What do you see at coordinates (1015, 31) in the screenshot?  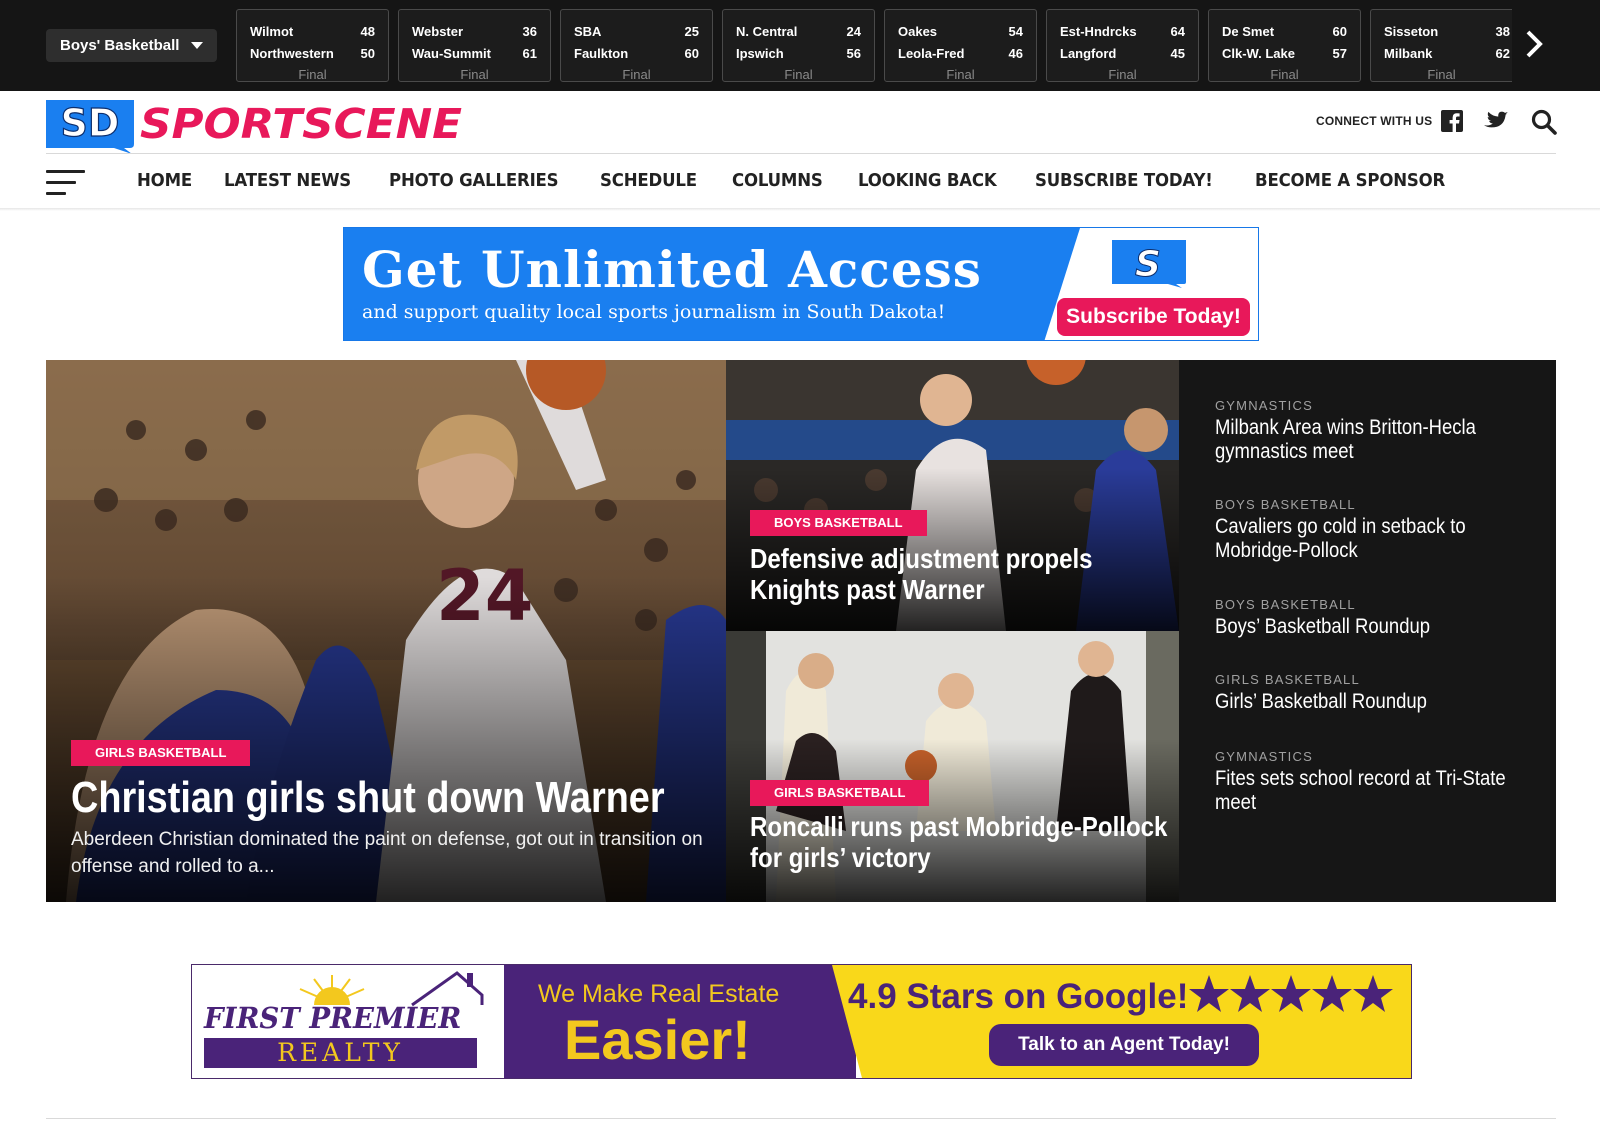 I see `team-score: 54` at bounding box center [1015, 31].